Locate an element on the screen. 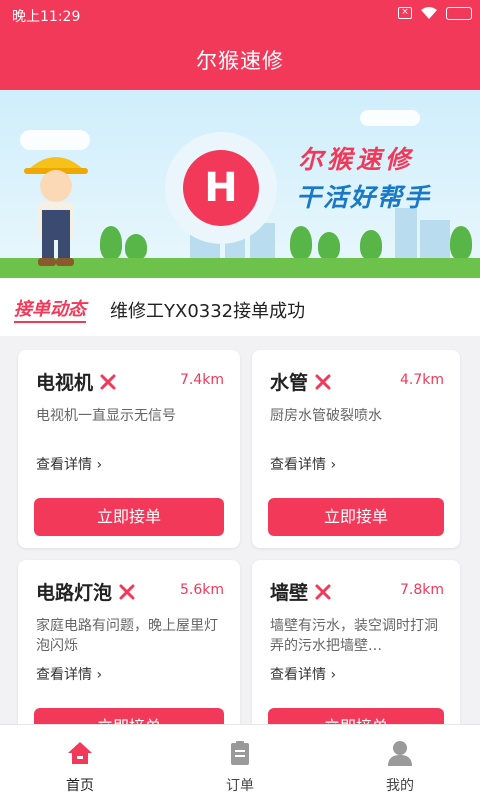 Image resolution: width=480 pixels, height=800 pixels. order-card: 水管 4.7km 厨房水管破裂喷水 查看详情 › 立即接单 is located at coordinates (356, 449).